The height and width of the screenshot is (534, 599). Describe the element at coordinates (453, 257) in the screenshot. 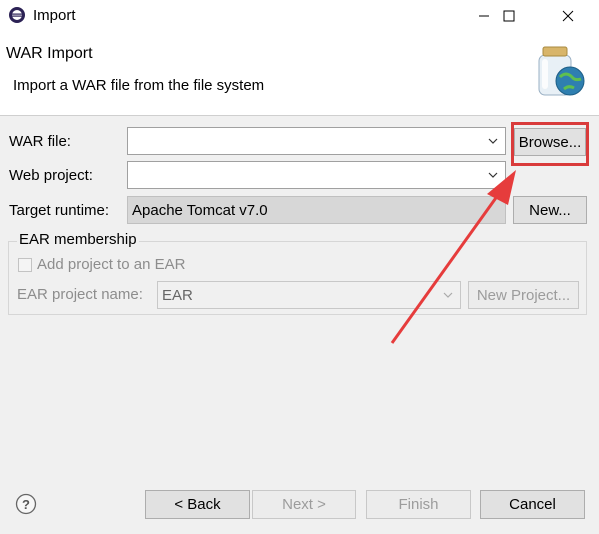

I see `annotation-arrow-icon` at that location.